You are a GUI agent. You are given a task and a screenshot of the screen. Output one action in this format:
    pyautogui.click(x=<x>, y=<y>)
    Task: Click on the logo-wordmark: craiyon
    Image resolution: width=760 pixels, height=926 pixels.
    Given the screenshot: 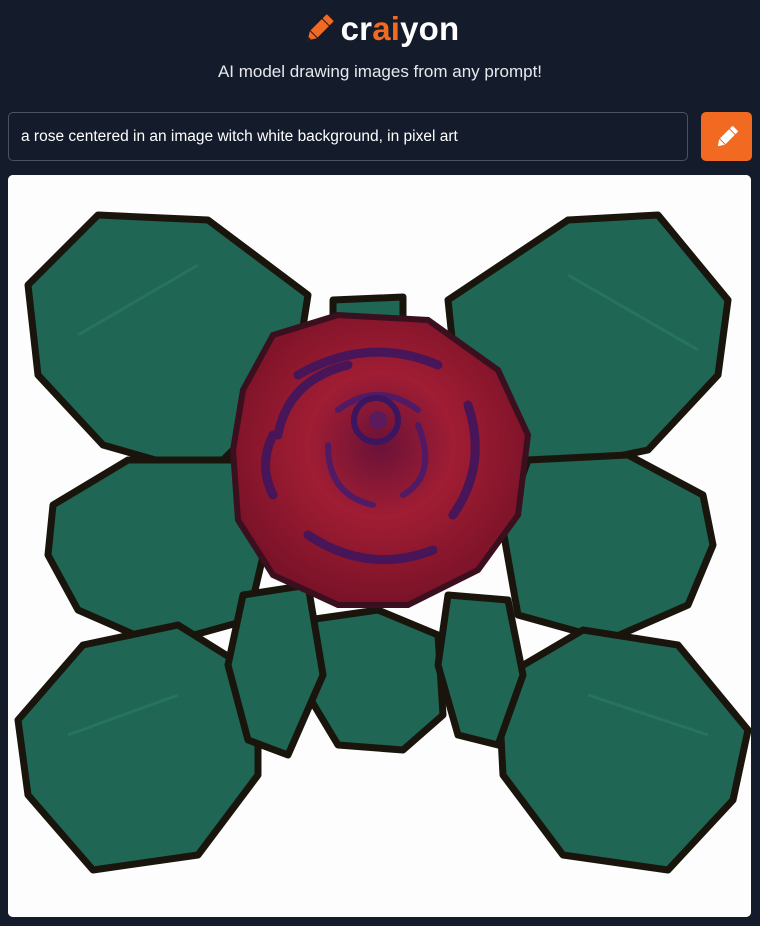 What is the action you would take?
    pyautogui.click(x=400, y=29)
    